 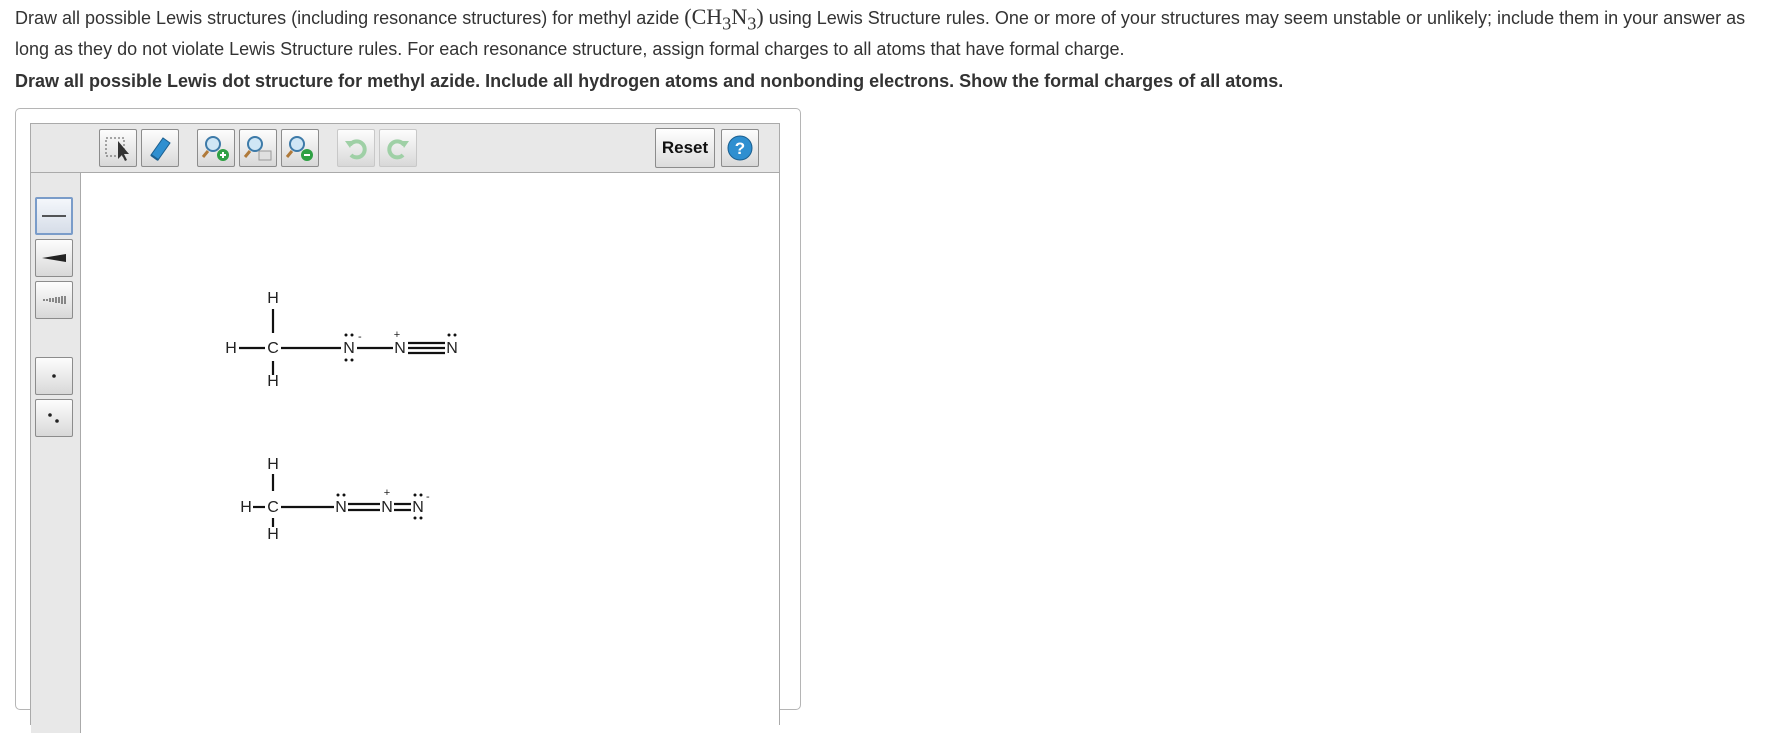 I want to click on help-glyph: ?, so click(x=740, y=148).